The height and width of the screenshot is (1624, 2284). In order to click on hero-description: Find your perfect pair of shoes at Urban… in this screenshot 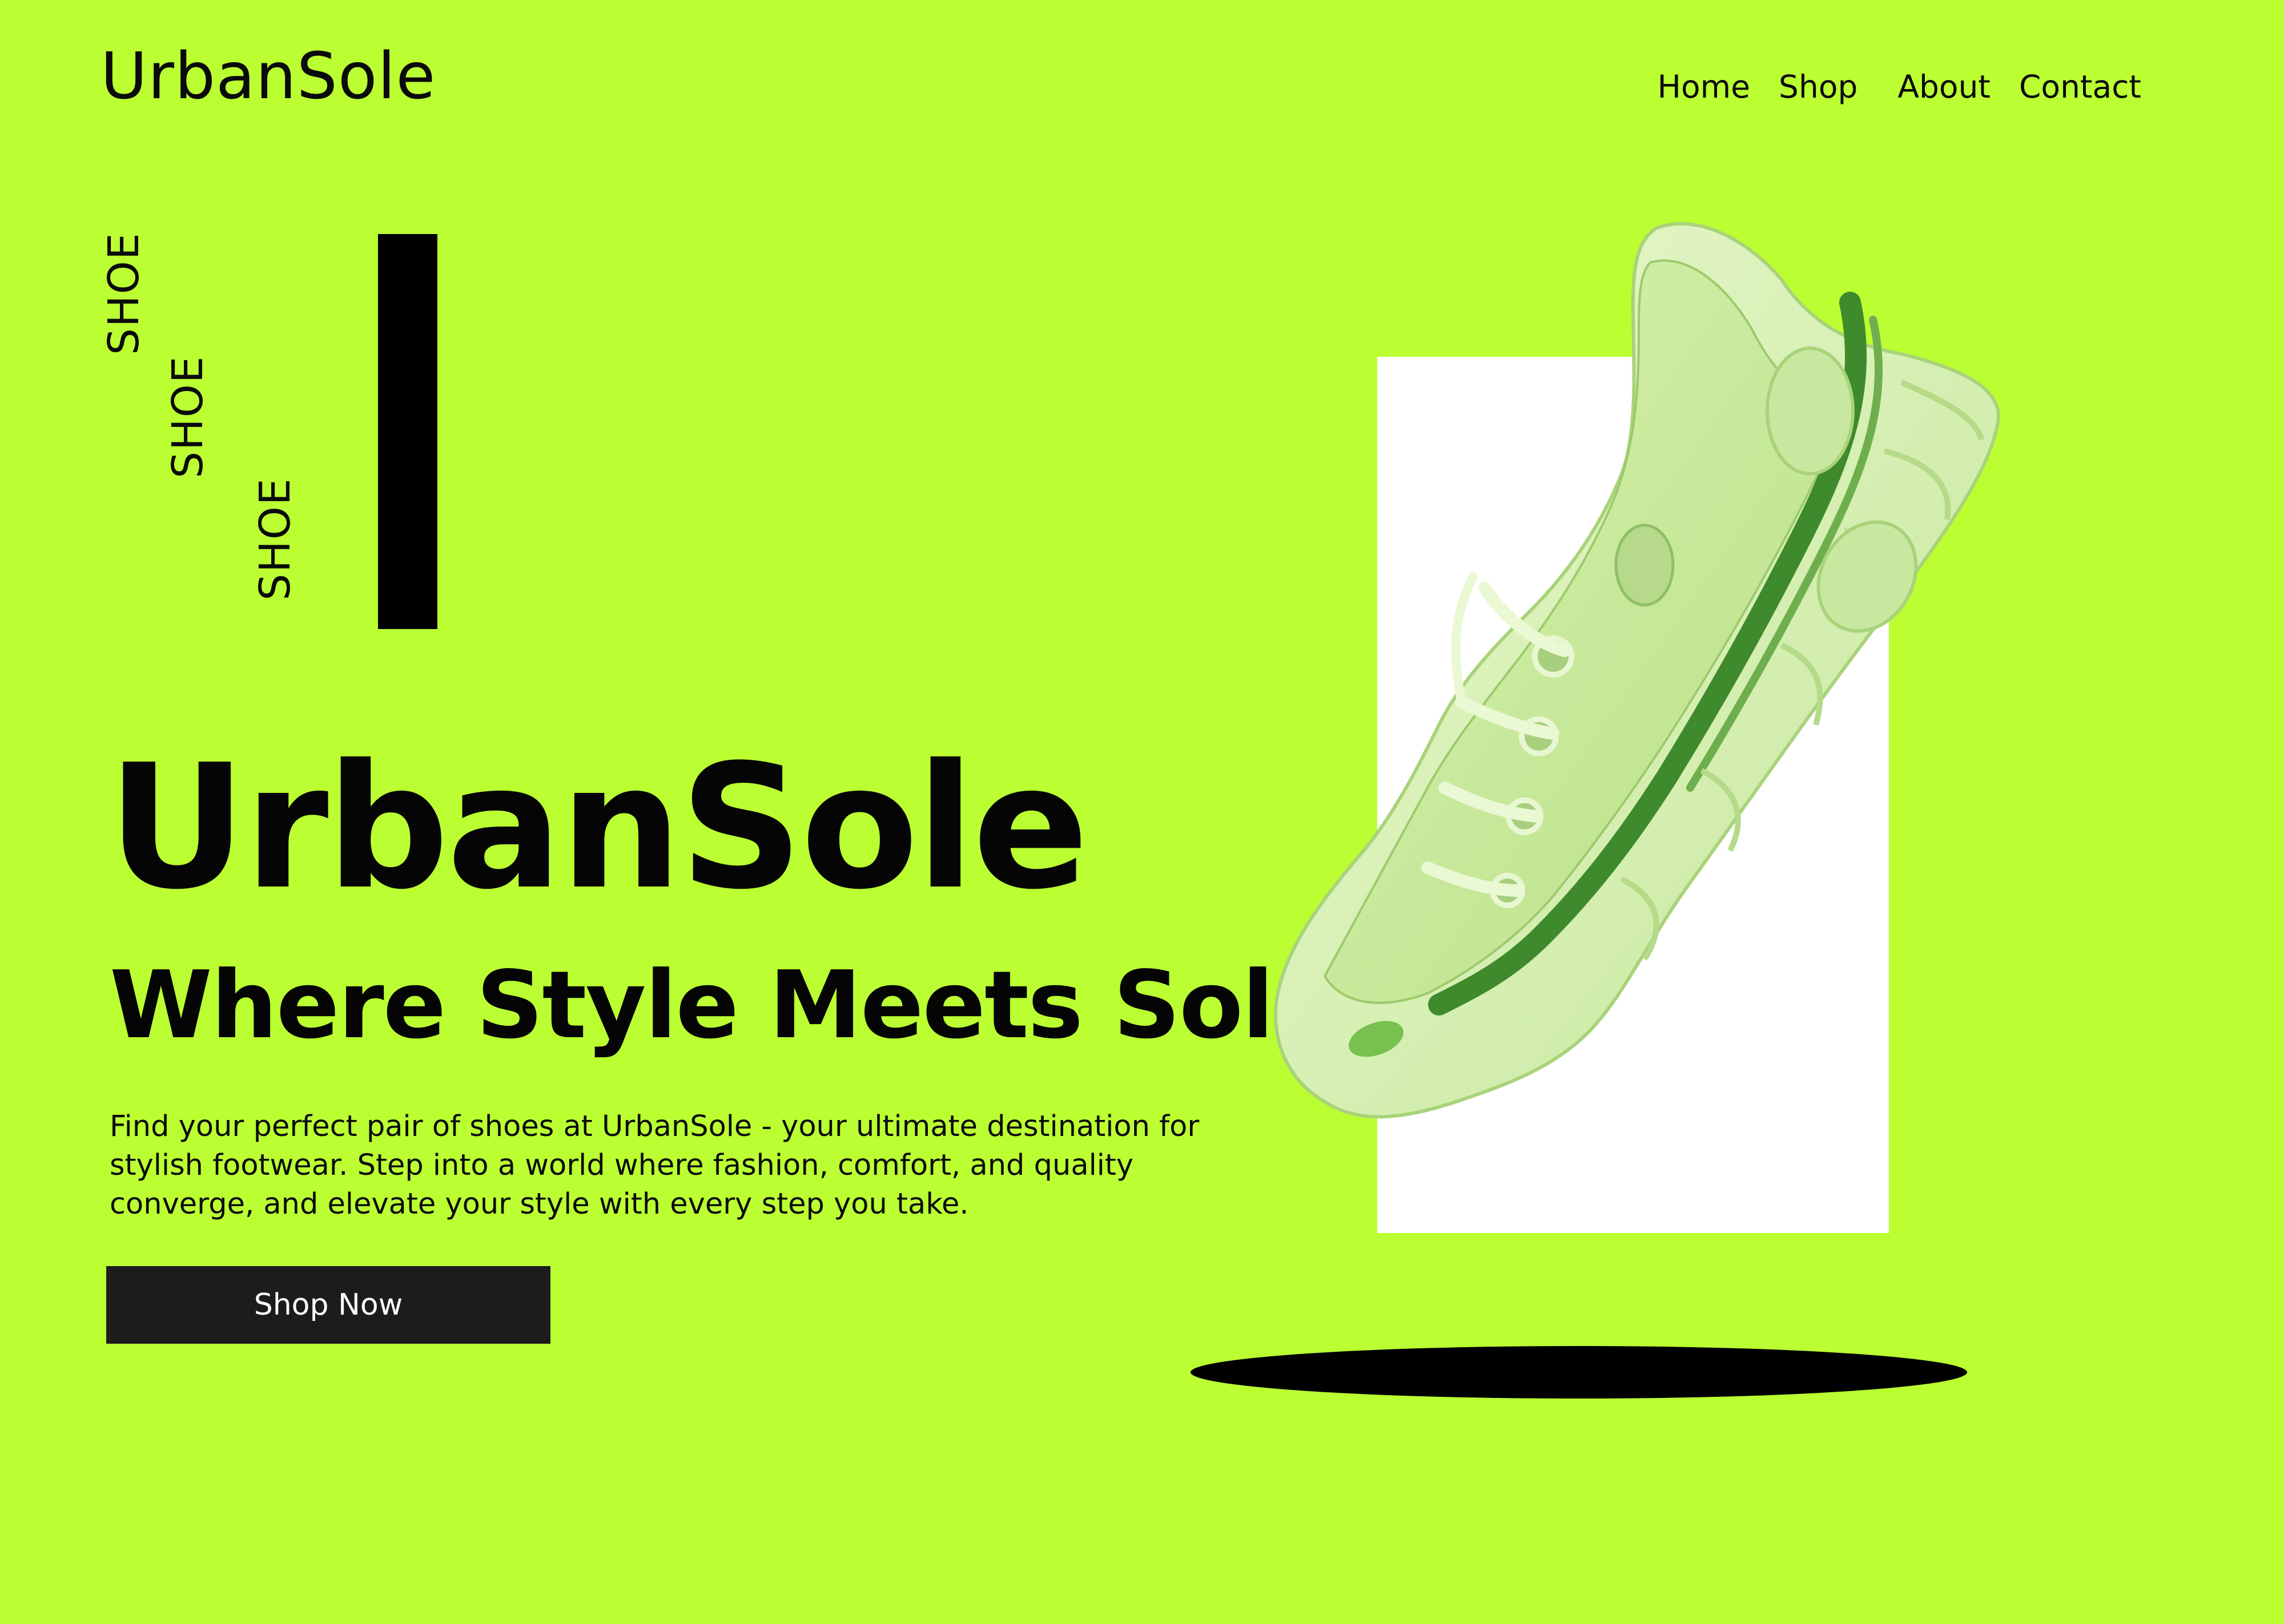, I will do `click(655, 1165)`.